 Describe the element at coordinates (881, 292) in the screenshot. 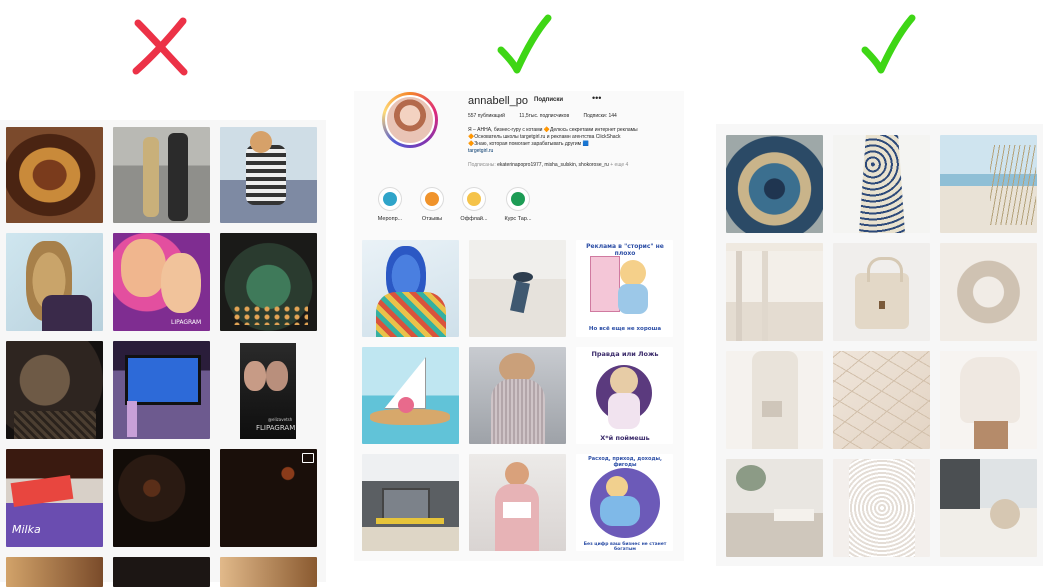

I see `aesthetic-photo-handbag` at that location.